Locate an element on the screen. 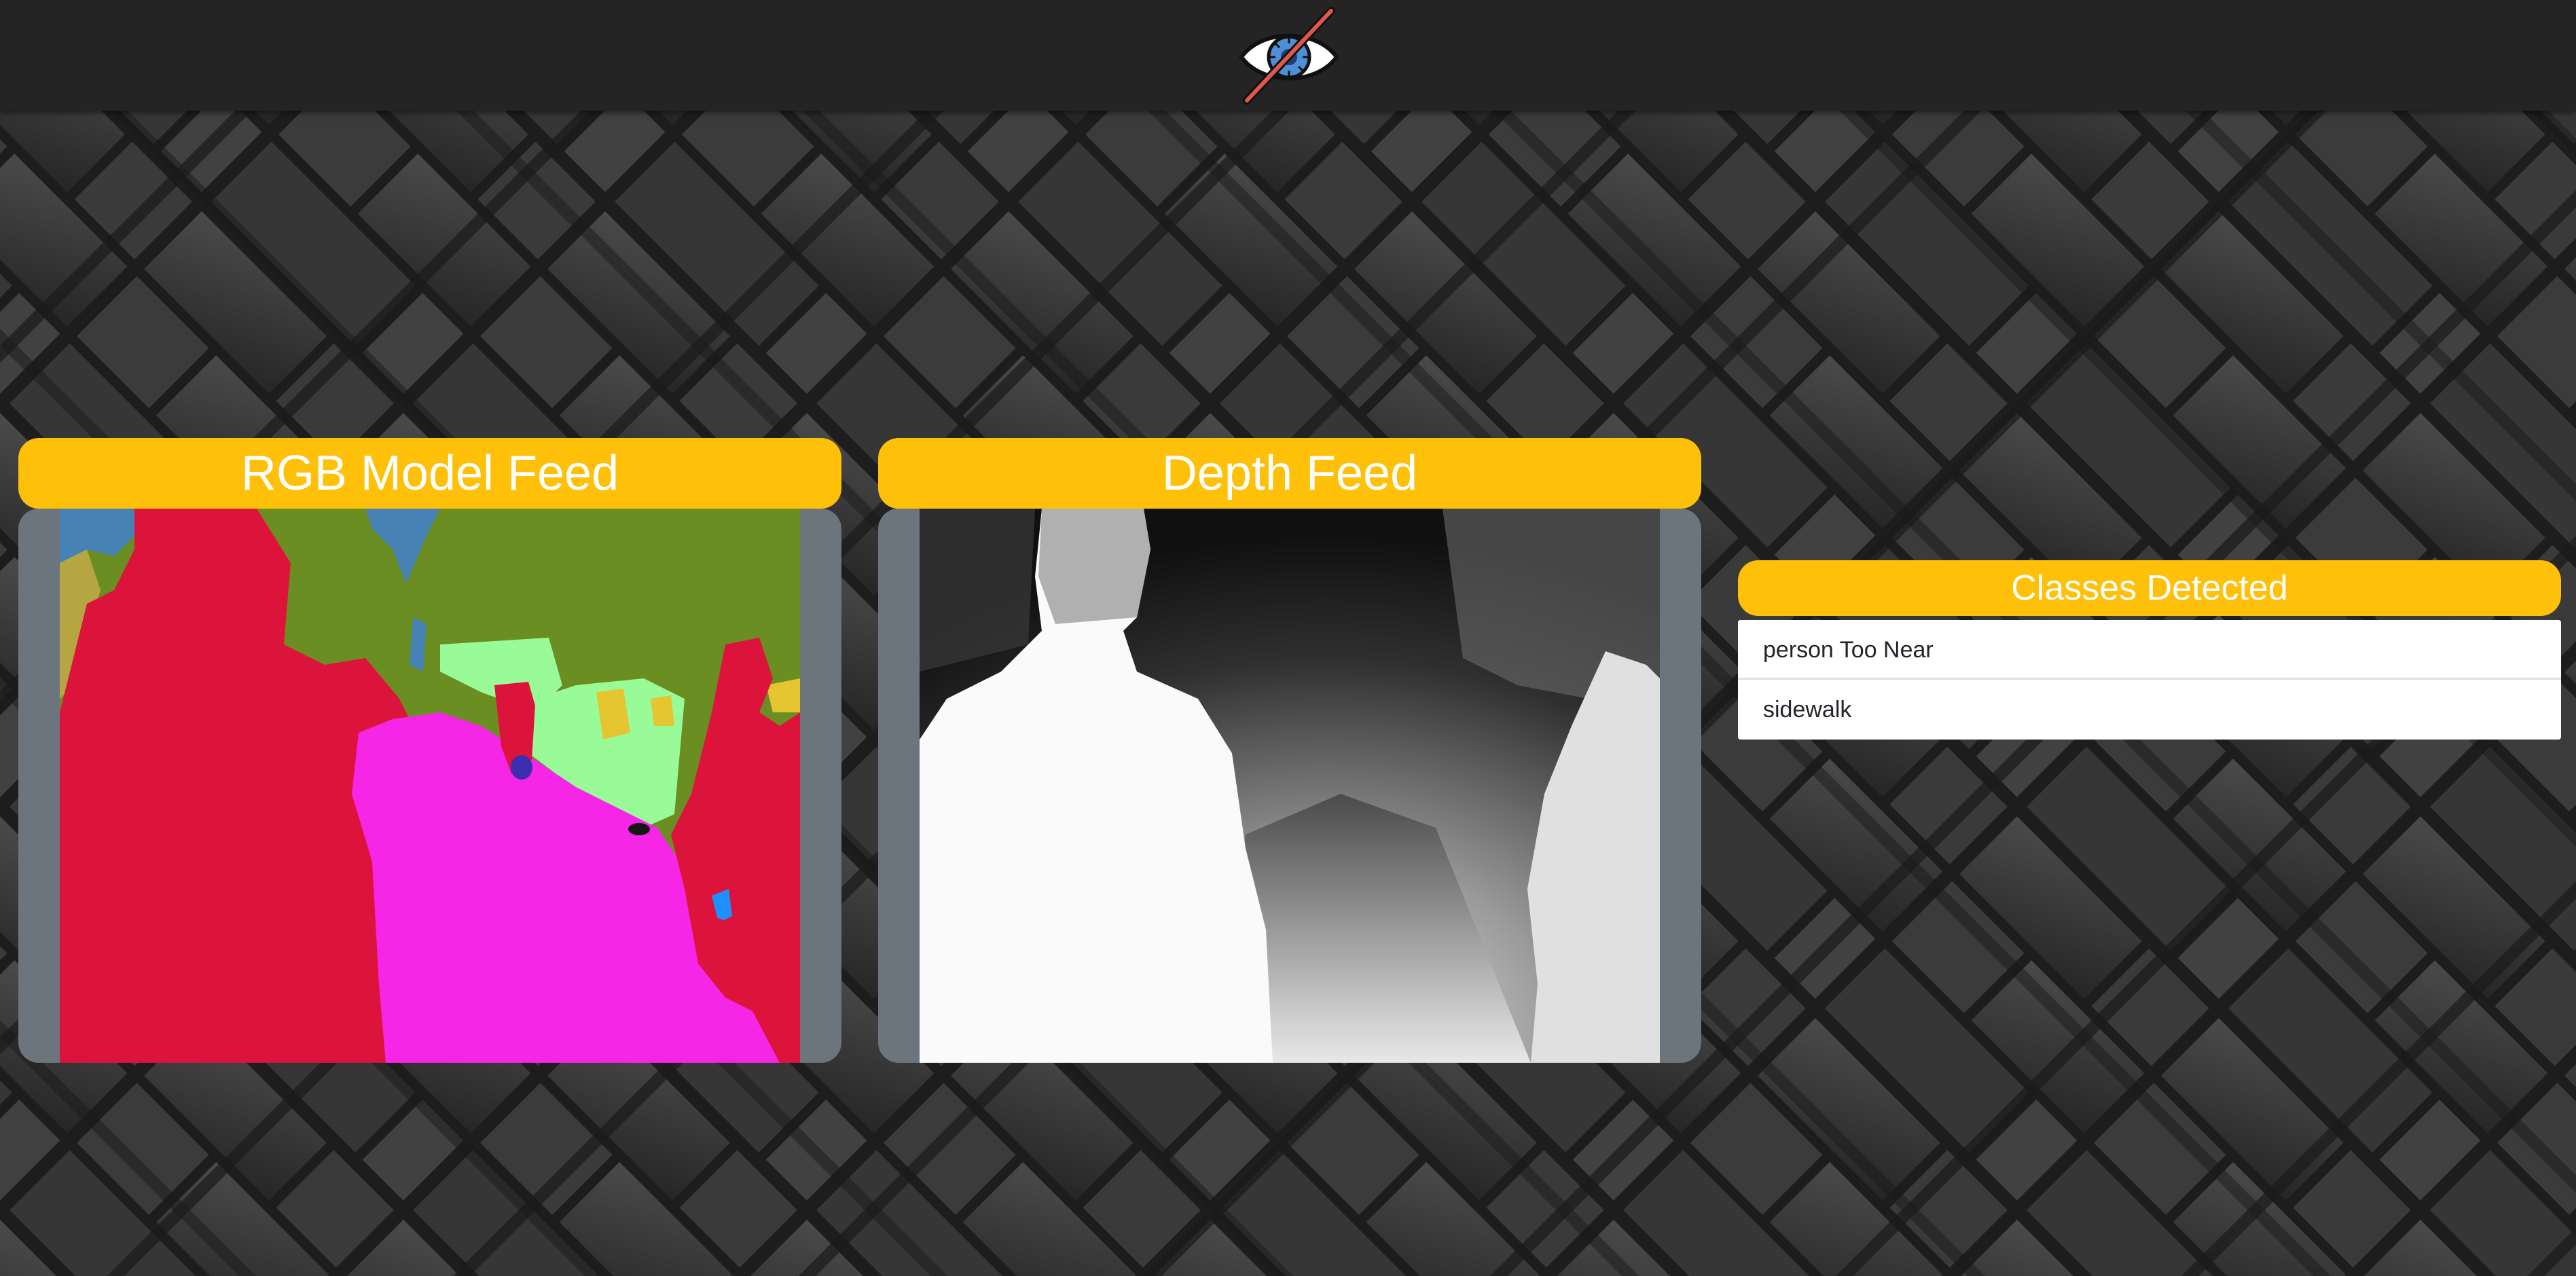 The width and height of the screenshot is (2576, 1276). eye-slash-icon is located at coordinates (1289, 56).